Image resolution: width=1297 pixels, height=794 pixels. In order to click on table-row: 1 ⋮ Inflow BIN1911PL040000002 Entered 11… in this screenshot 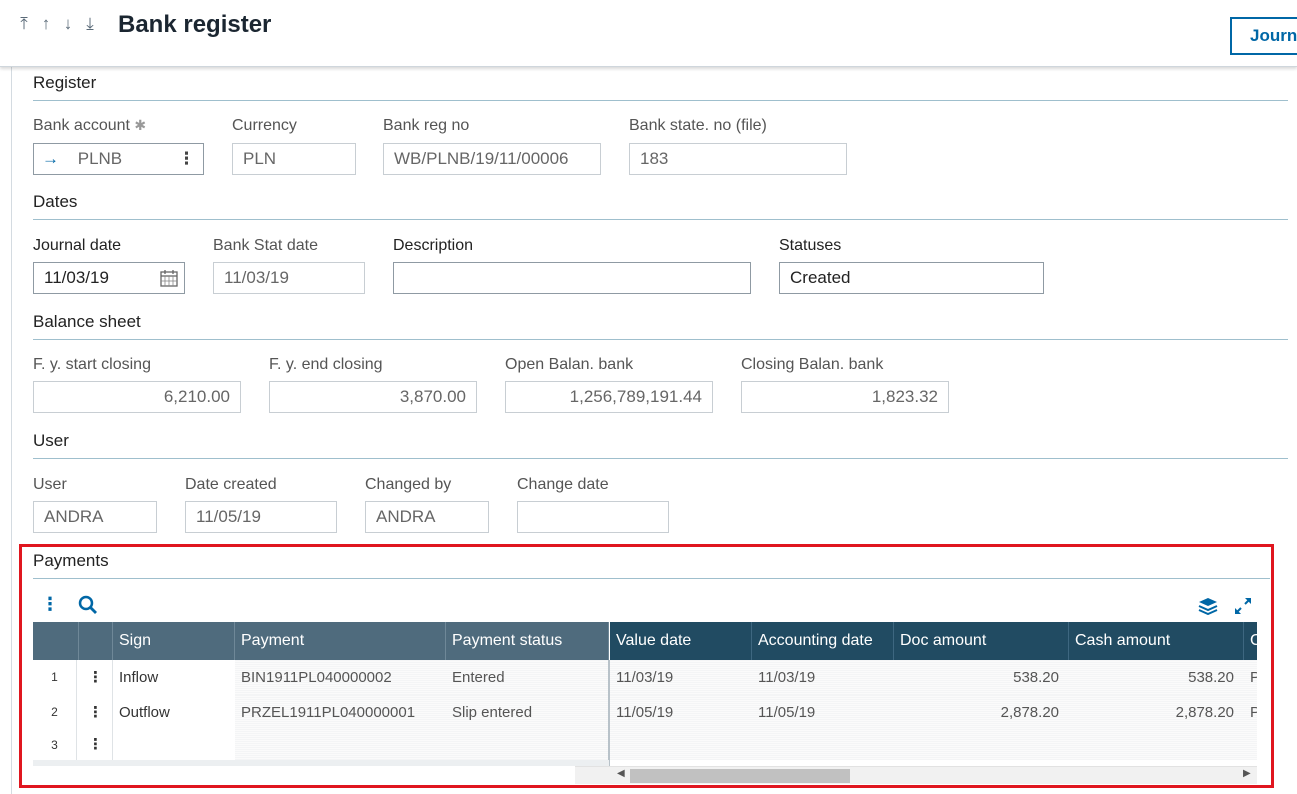, I will do `click(645, 677)`.